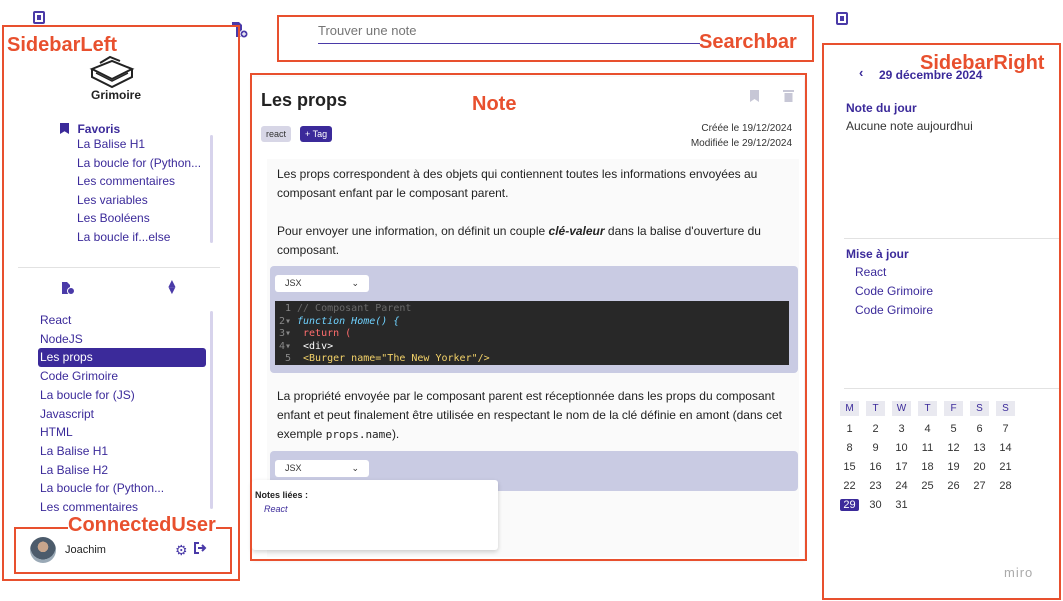  What do you see at coordinates (842, 18) in the screenshot?
I see `toggle-right-sidebar-button` at bounding box center [842, 18].